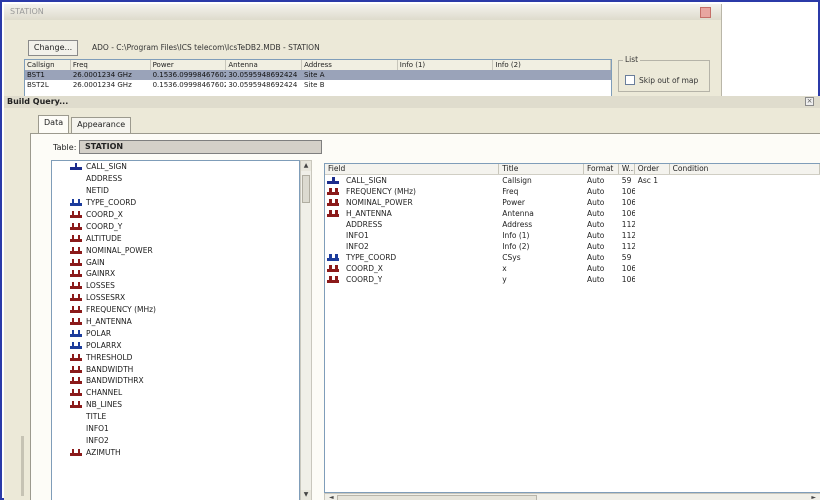 This screenshot has width=820, height=500. Describe the element at coordinates (175, 429) in the screenshot. I see `available-field-item: INFO1` at that location.